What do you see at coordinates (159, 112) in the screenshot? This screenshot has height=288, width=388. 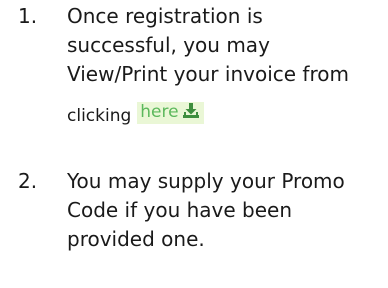 I see `here-link-label: here` at bounding box center [159, 112].